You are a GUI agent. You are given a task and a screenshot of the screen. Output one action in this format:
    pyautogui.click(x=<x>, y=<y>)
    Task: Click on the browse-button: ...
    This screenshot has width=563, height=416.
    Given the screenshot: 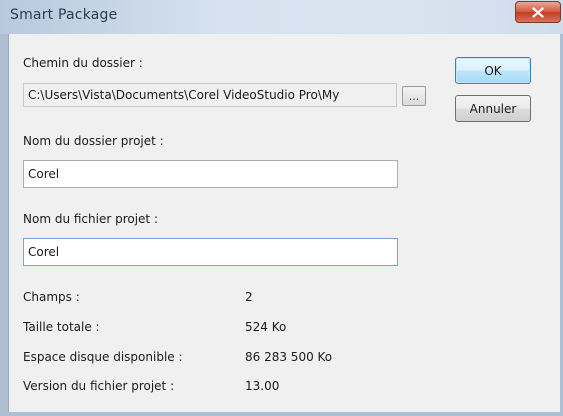 What is the action you would take?
    pyautogui.click(x=414, y=96)
    